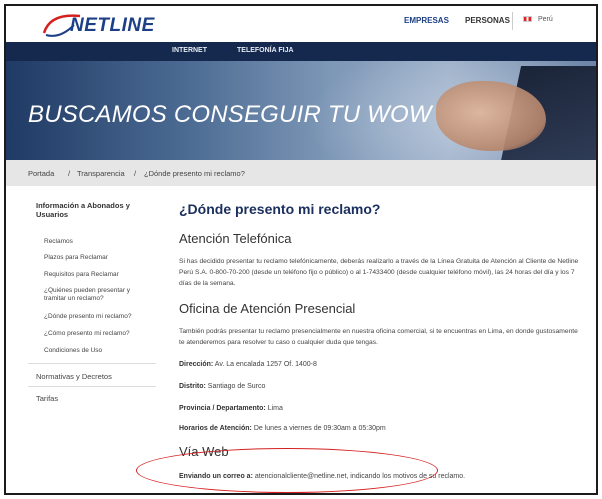 This screenshot has width=602, height=499. What do you see at coordinates (235, 238) in the screenshot?
I see `heading-atencion-telefonica: Atención Telefónica` at bounding box center [235, 238].